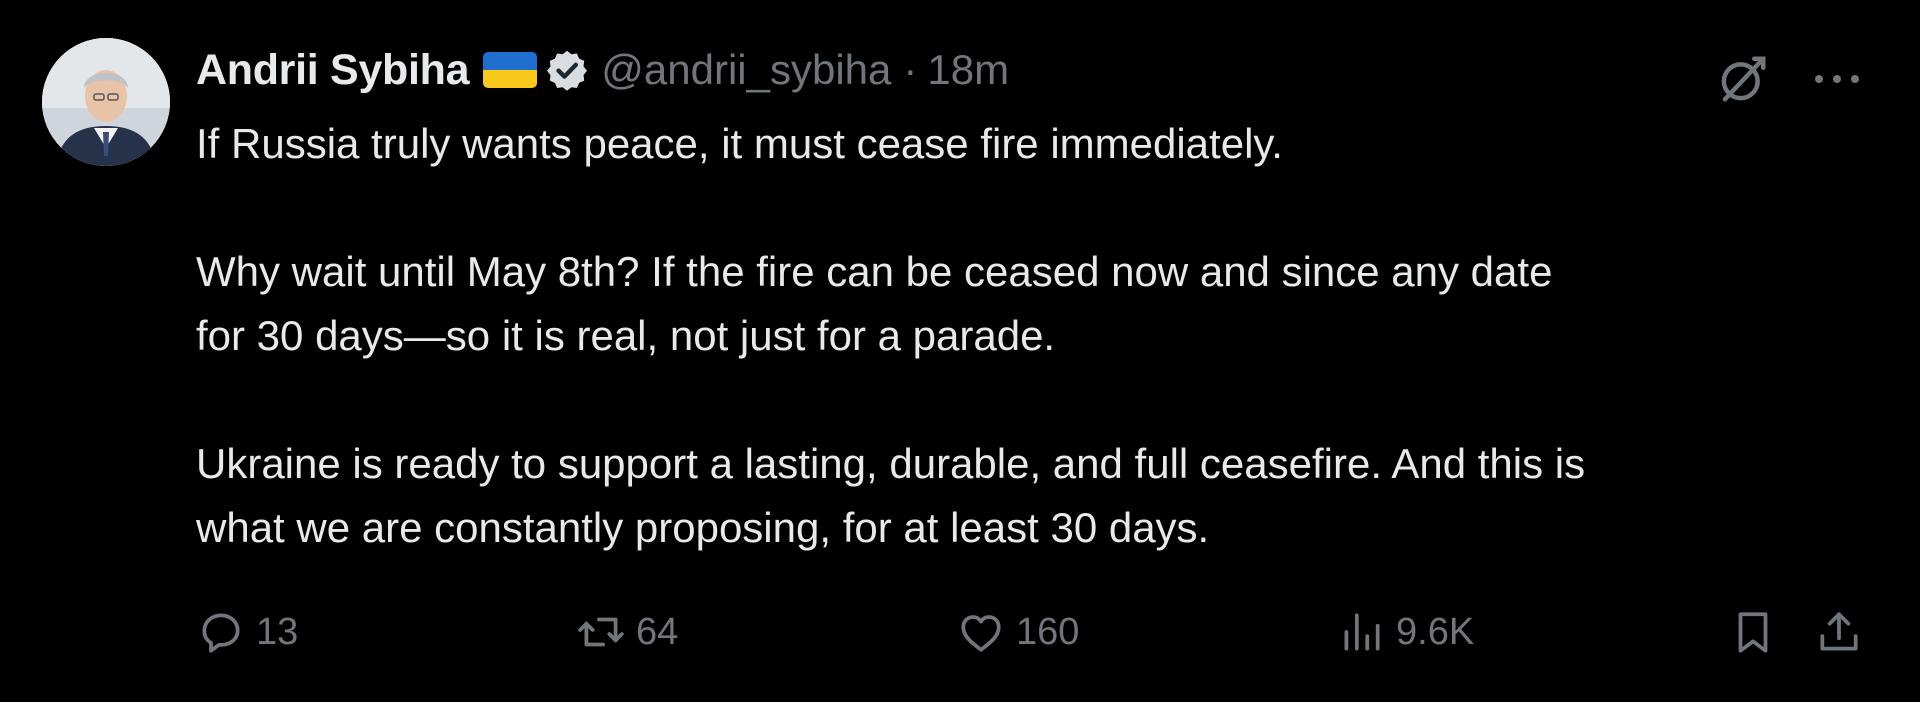 This screenshot has width=1920, height=702. I want to click on bookmark-icon, so click(1753, 632).